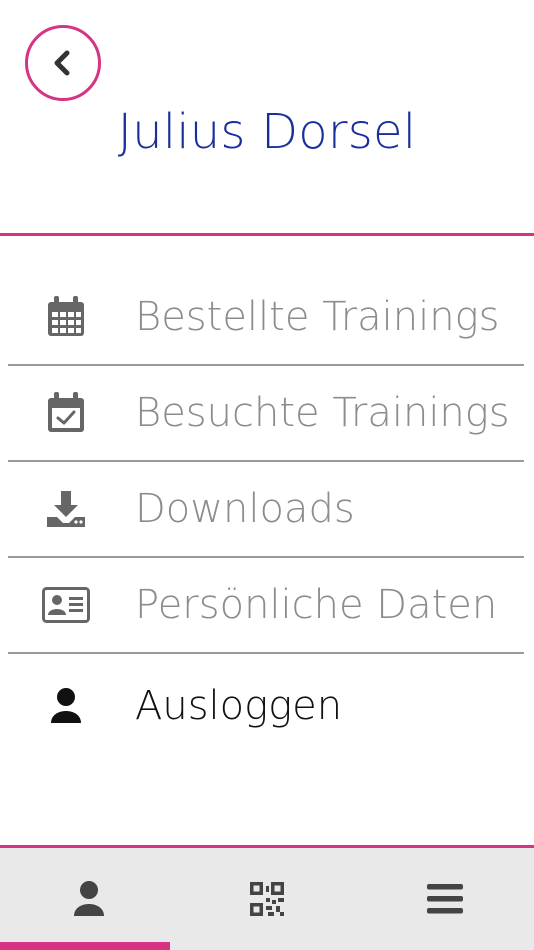 The image size is (534, 950). Describe the element at coordinates (66, 412) in the screenshot. I see `calendar-check-icon` at that location.